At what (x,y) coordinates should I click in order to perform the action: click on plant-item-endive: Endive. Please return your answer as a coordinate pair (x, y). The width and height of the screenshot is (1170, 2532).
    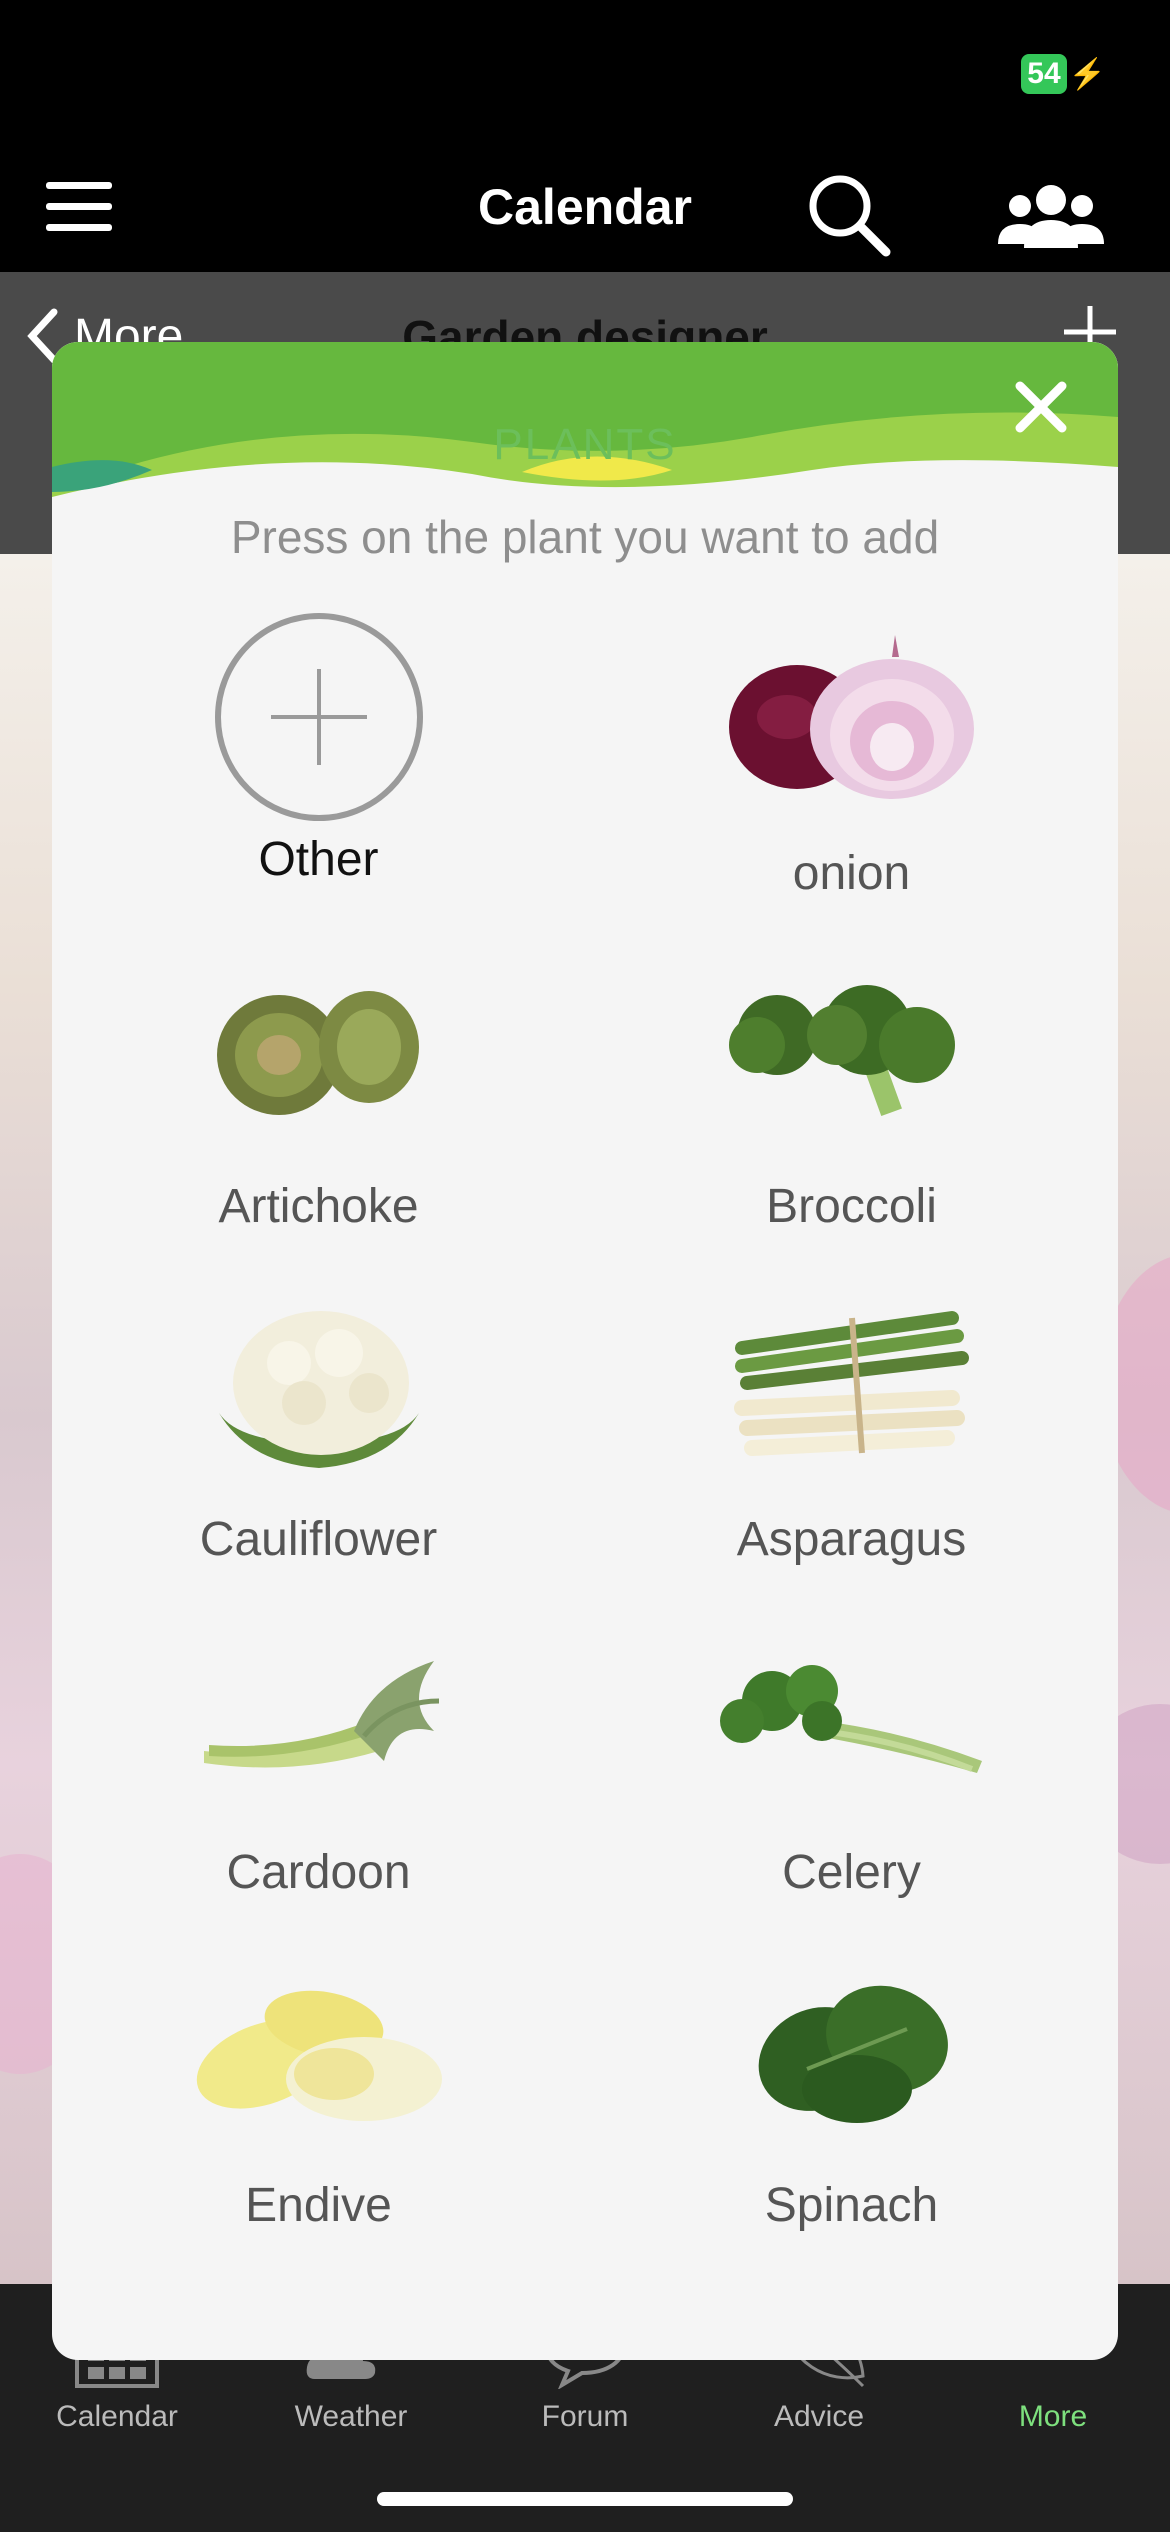
    Looking at the image, I should click on (318, 2110).